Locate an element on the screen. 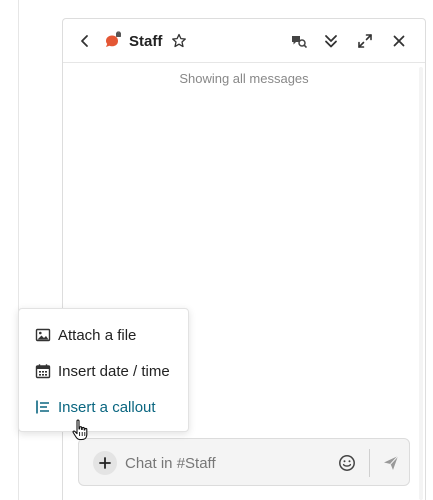 This screenshot has width=433, height=500. chat-header: Staff is located at coordinates (244, 41).